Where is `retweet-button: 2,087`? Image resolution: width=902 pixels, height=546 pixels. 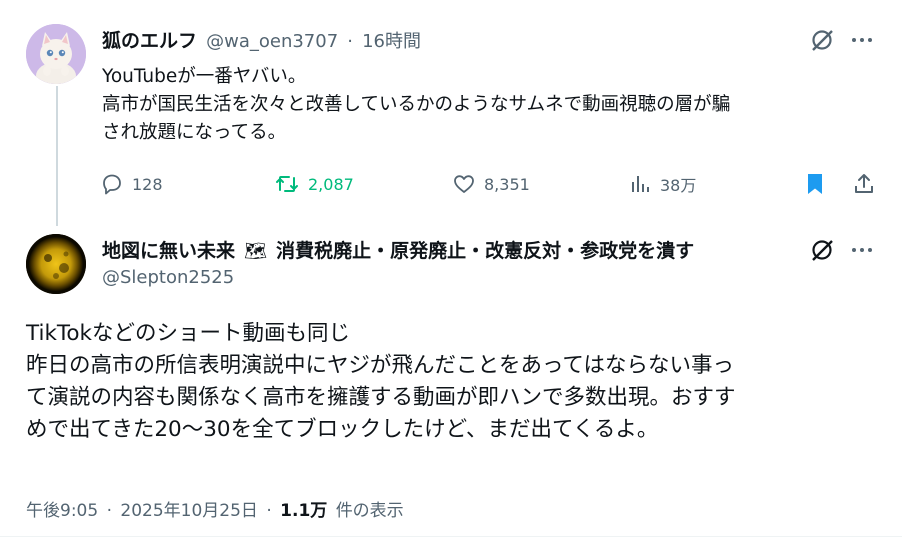
retweet-button: 2,087 is located at coordinates (314, 184).